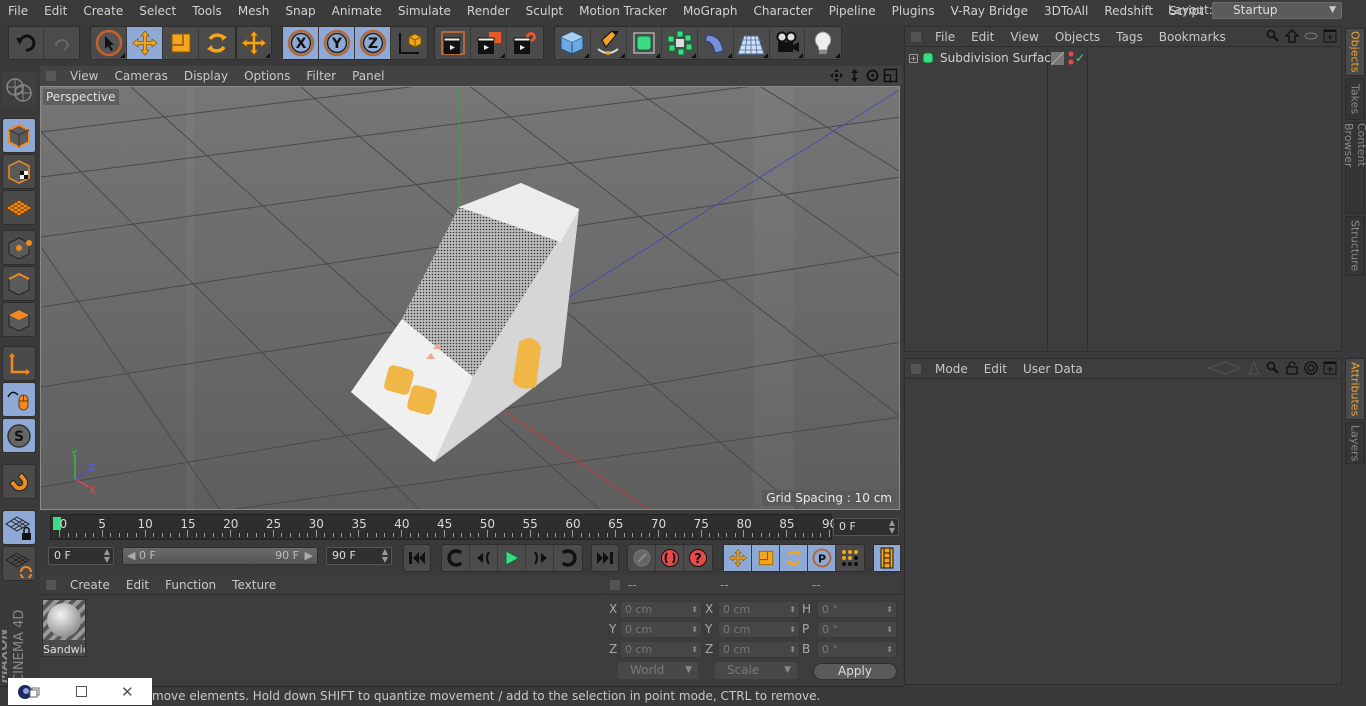 This screenshot has height=706, width=1366. What do you see at coordinates (836, 75) in the screenshot?
I see `pan-icon` at bounding box center [836, 75].